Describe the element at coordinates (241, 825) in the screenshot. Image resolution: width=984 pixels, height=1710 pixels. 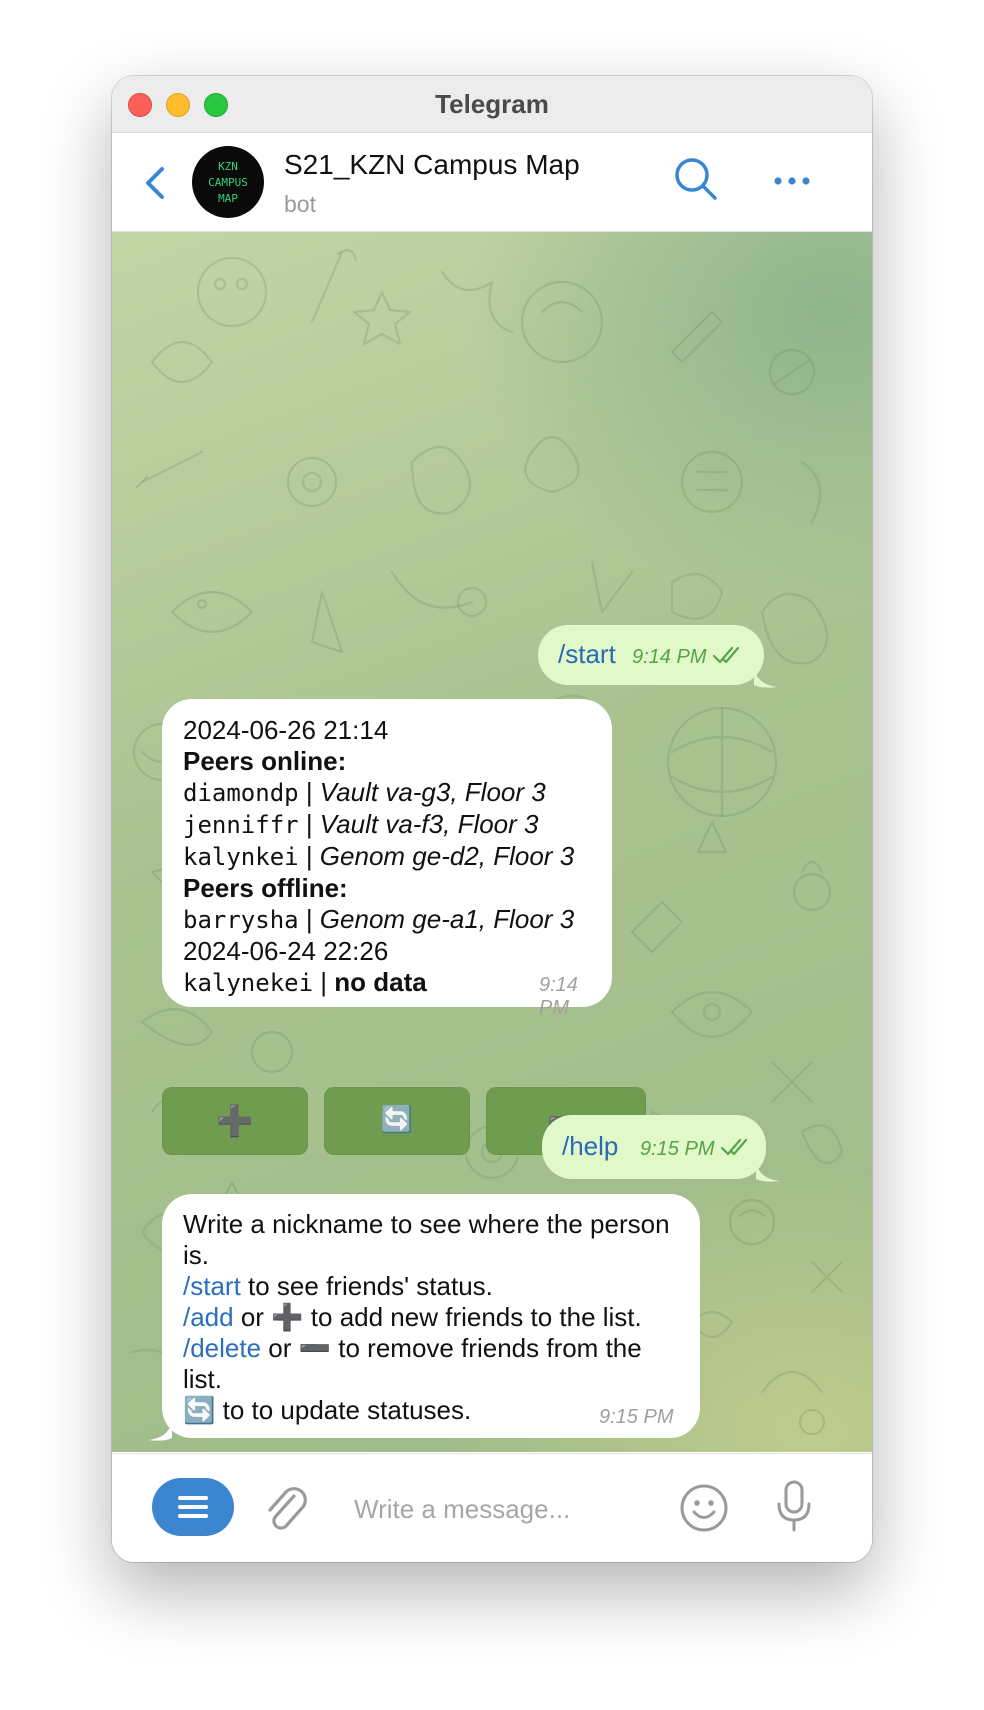
I see `peer-nick: jenniffr` at that location.